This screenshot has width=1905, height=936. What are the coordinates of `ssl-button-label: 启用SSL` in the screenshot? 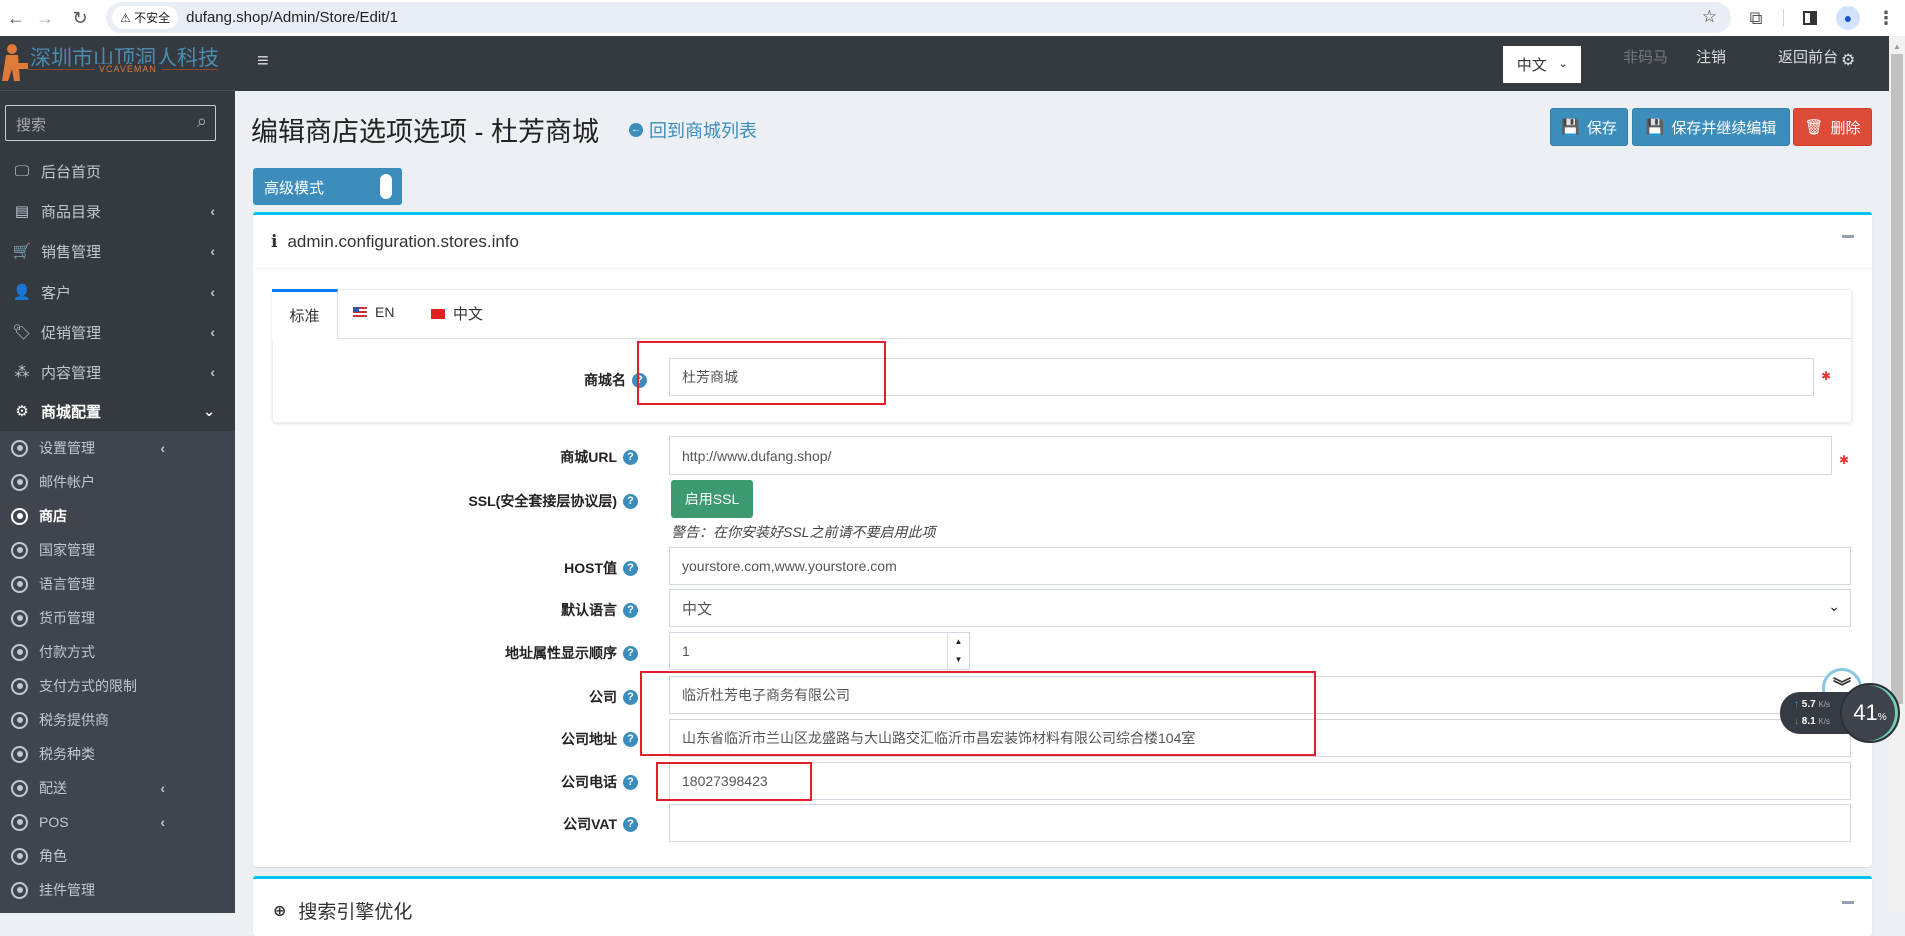 It's located at (712, 499).